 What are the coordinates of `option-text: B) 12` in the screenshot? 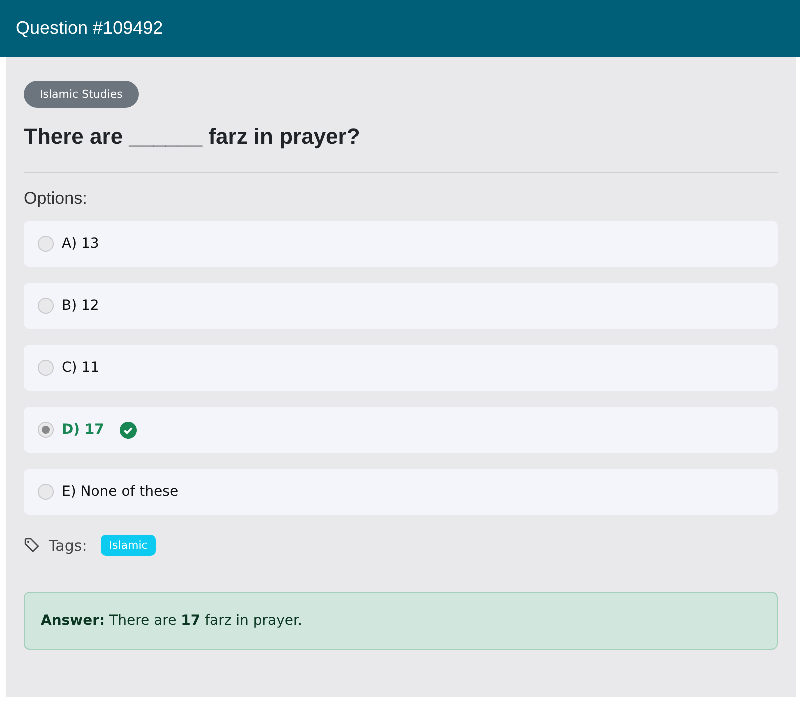 It's located at (81, 306).